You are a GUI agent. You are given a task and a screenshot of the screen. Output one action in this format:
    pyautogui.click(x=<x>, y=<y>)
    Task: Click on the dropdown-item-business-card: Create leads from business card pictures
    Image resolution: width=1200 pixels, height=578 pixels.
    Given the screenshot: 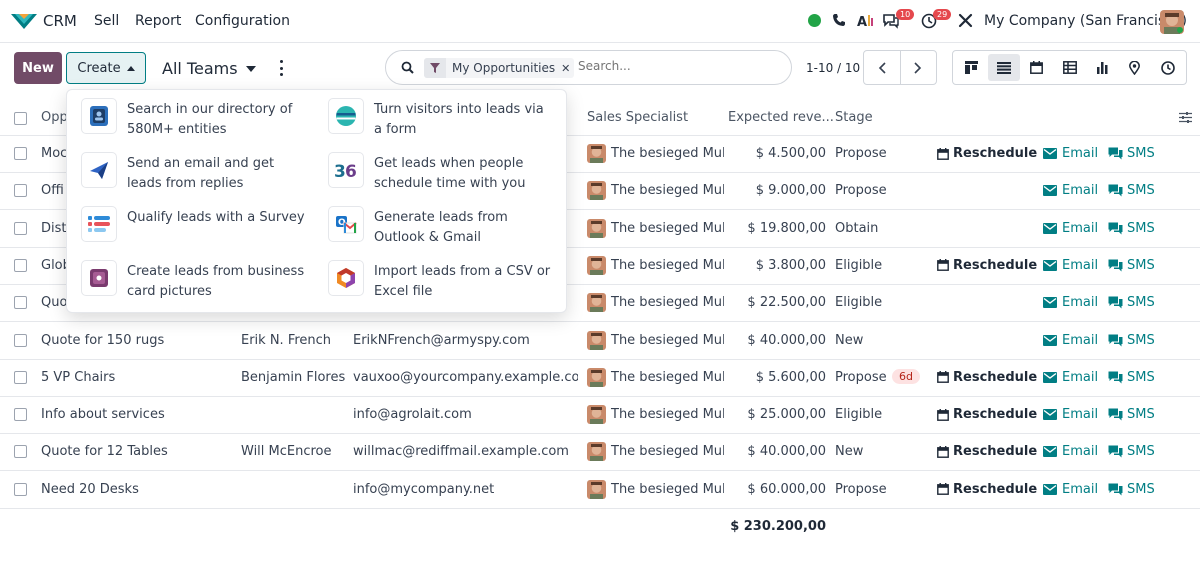 What is the action you would take?
    pyautogui.click(x=185, y=277)
    